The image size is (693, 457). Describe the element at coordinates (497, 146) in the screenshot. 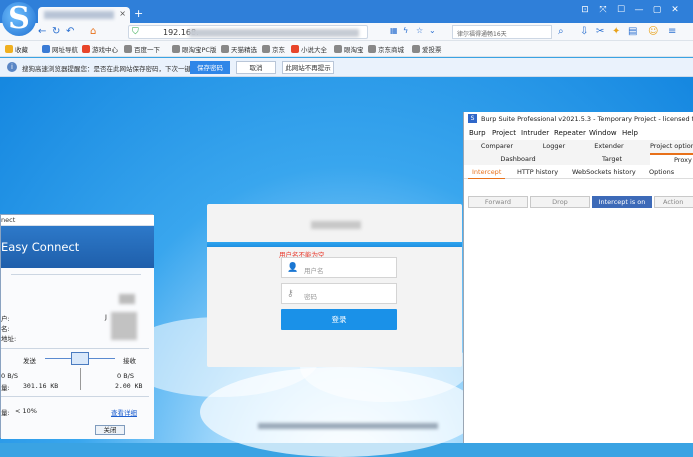

I see `tab-comparer: Comparer` at that location.